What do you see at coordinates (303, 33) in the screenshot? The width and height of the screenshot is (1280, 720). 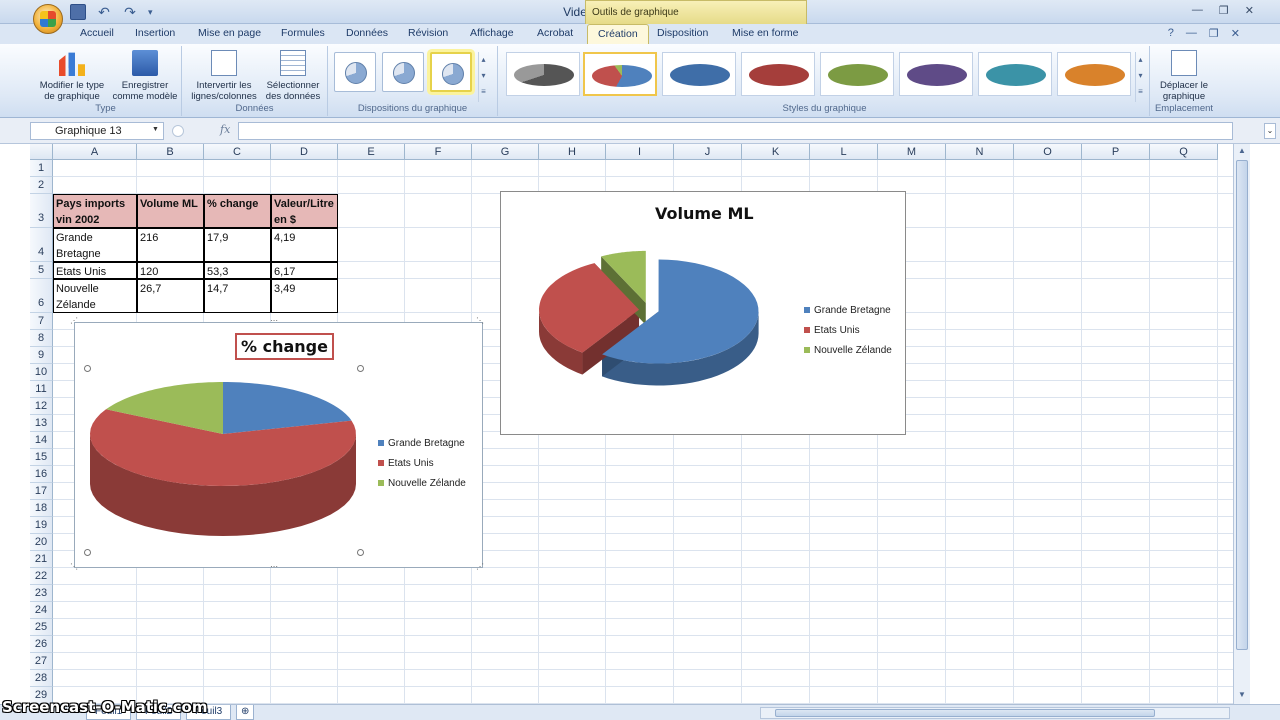 I see `tab-formules: Formules` at bounding box center [303, 33].